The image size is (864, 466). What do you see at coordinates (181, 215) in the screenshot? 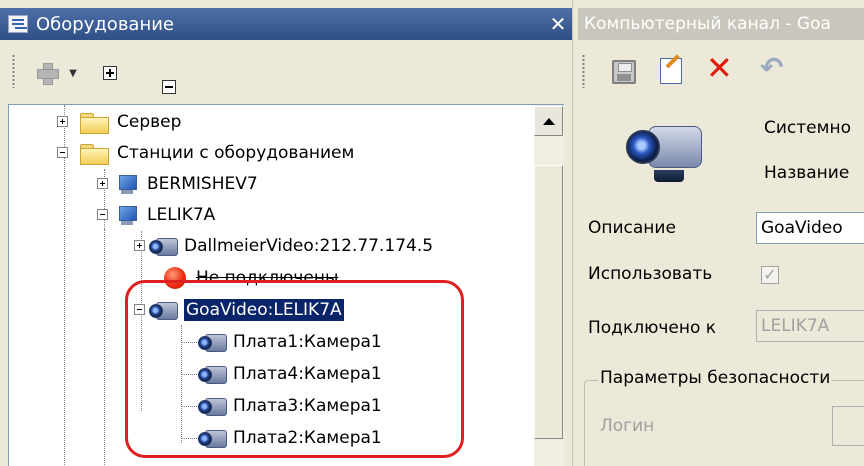
I see `tree-node-label: LELIK7A` at bounding box center [181, 215].